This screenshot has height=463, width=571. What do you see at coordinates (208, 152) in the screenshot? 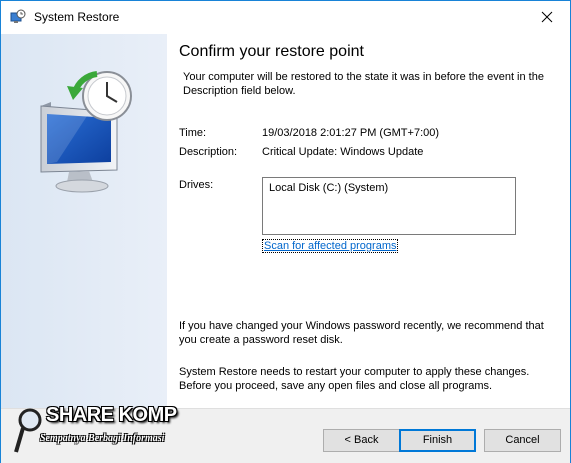
I see `description-label: Description:` at bounding box center [208, 152].